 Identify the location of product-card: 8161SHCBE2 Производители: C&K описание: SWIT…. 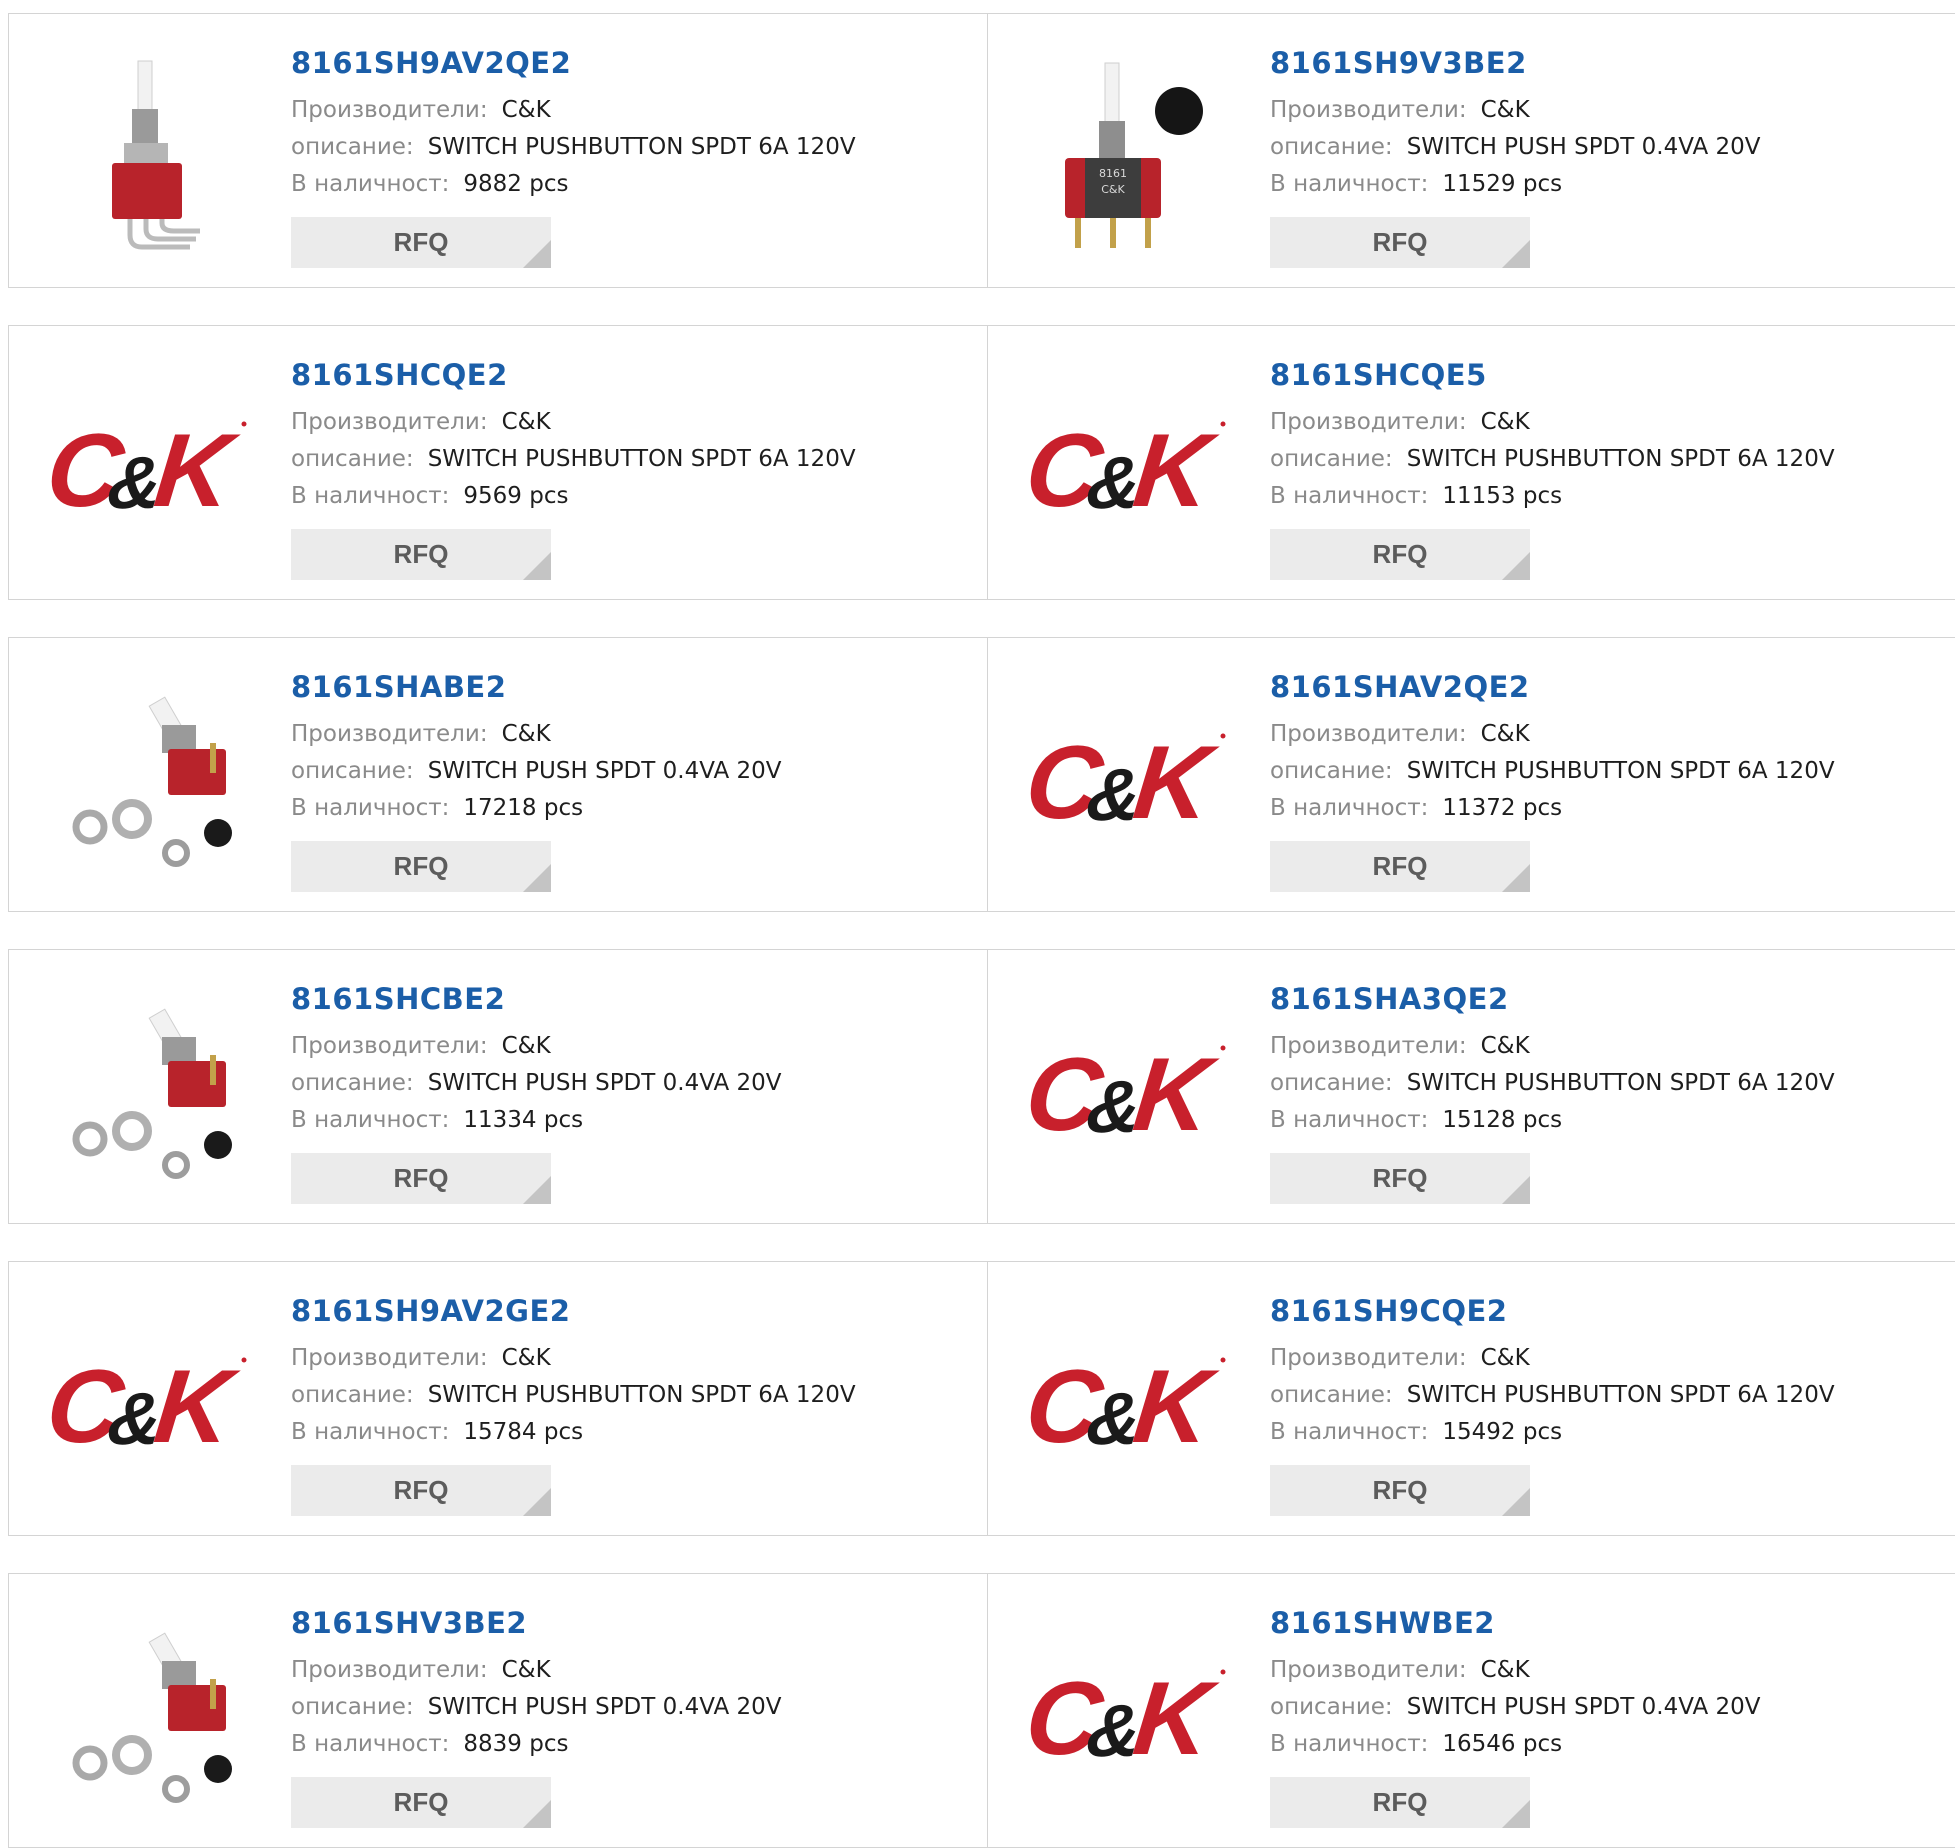
(498, 1086).